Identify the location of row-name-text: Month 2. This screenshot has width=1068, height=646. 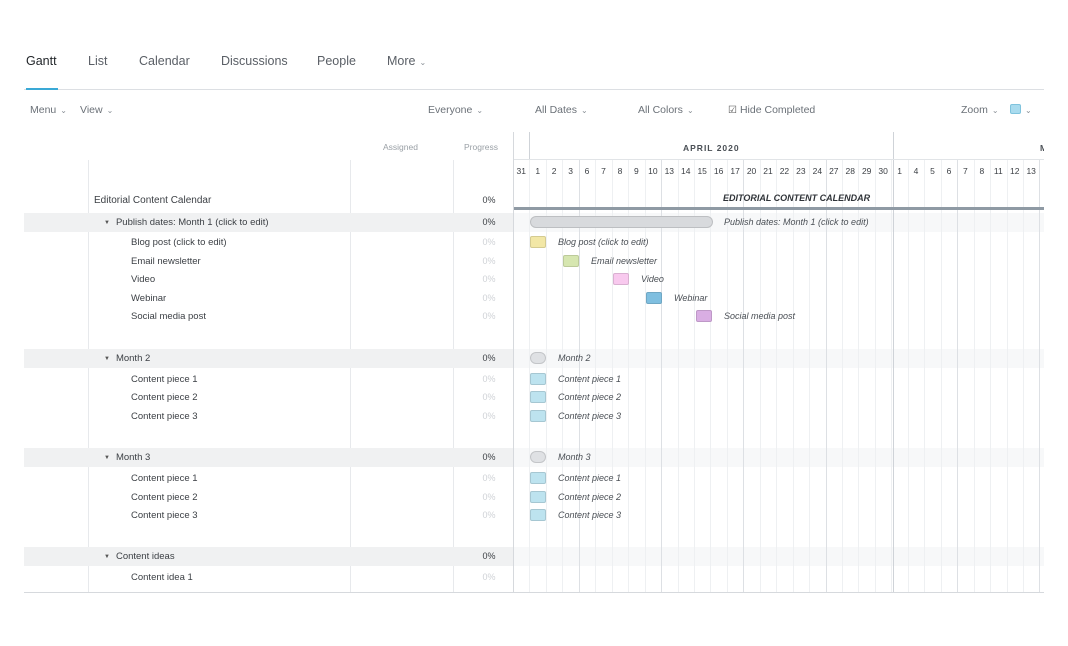
(133, 358).